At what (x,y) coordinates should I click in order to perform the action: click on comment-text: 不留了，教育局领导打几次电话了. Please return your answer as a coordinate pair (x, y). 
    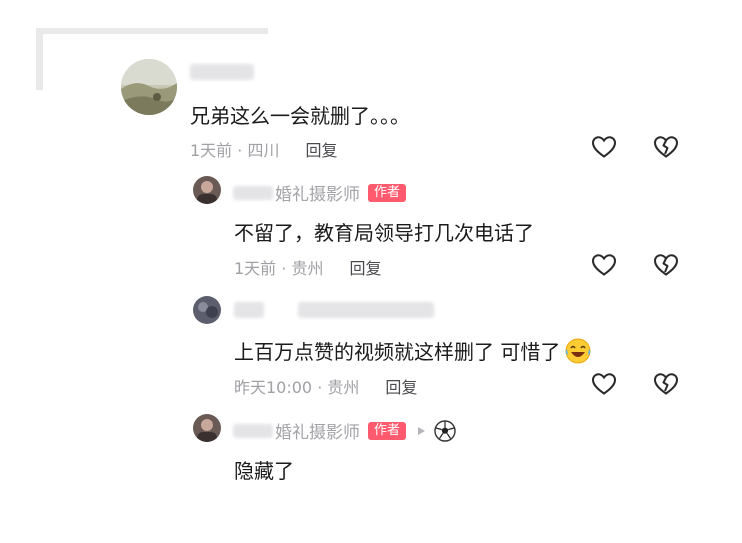
    Looking at the image, I should click on (384, 233).